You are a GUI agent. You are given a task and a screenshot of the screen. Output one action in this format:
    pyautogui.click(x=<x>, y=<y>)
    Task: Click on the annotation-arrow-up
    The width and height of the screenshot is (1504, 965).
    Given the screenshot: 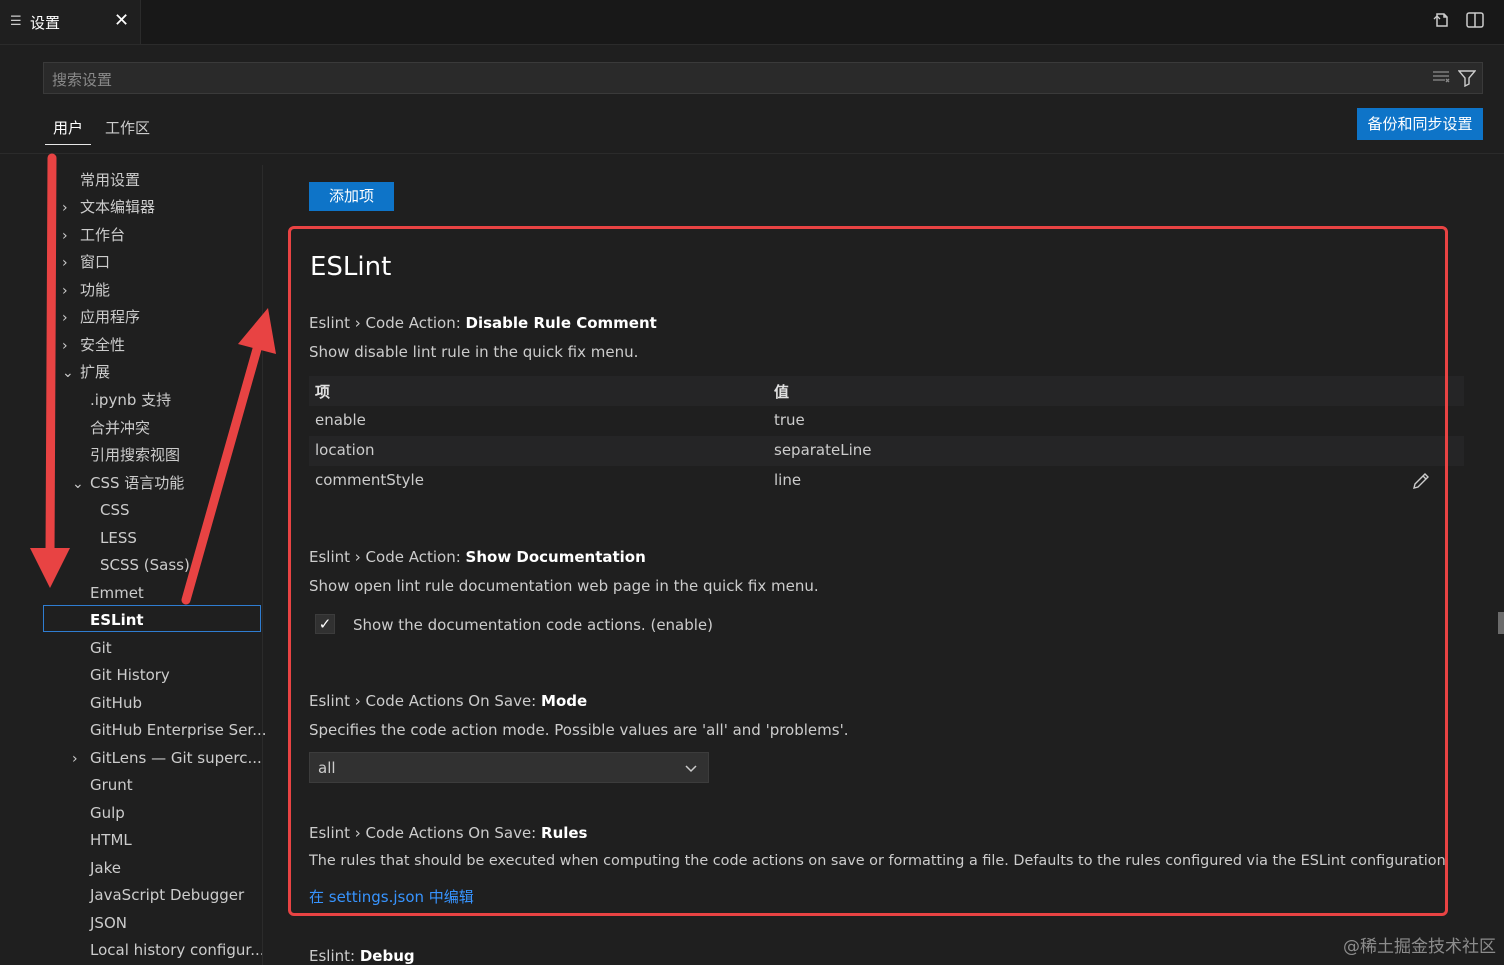 What is the action you would take?
    pyautogui.click(x=222, y=471)
    